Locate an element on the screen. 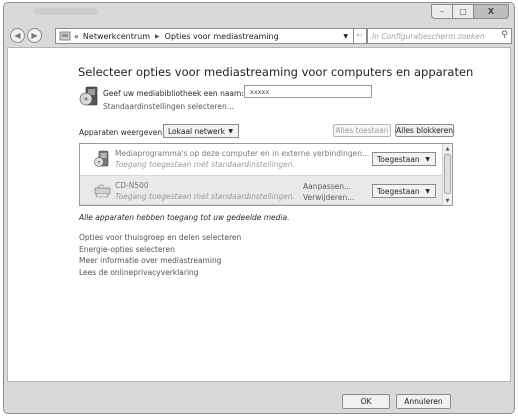 The height and width of the screenshot is (417, 518). control-panel-icon is located at coordinates (65, 36).